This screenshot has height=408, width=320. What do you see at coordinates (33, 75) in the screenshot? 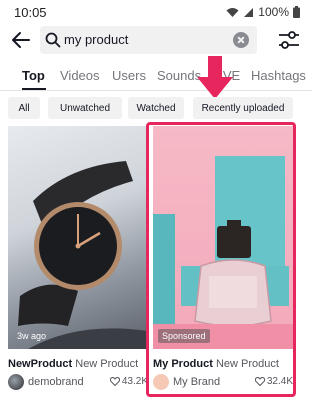
I see `tab-top: Top` at bounding box center [33, 75].